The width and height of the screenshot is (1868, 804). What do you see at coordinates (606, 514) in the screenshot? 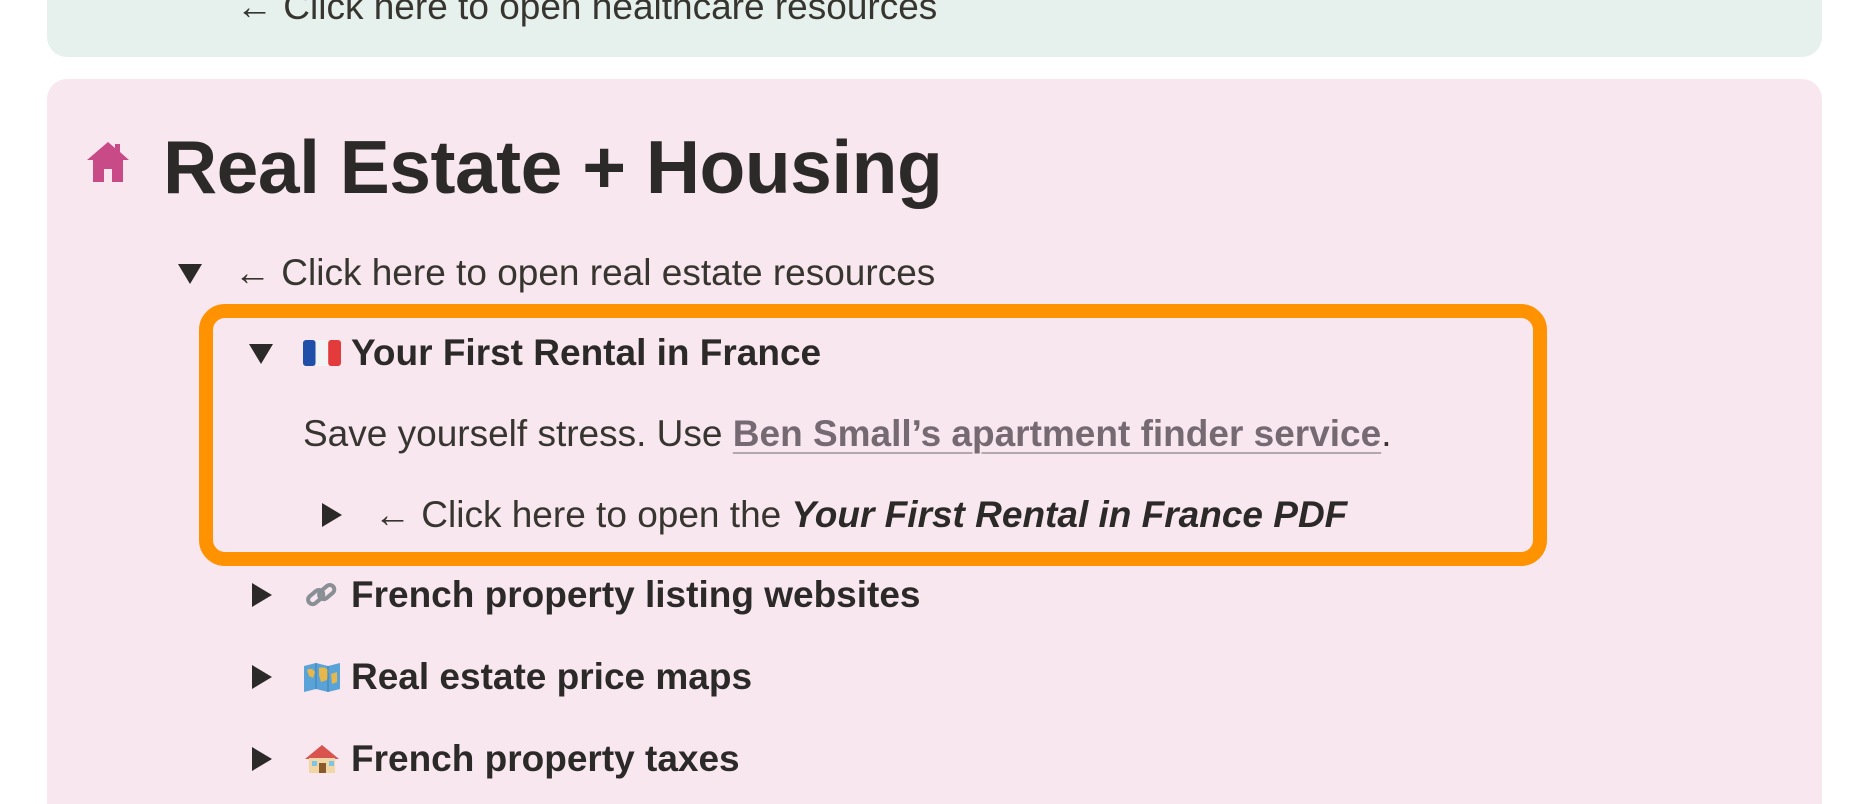
I see `rental-pdf-prefix: Click here to open the` at bounding box center [606, 514].